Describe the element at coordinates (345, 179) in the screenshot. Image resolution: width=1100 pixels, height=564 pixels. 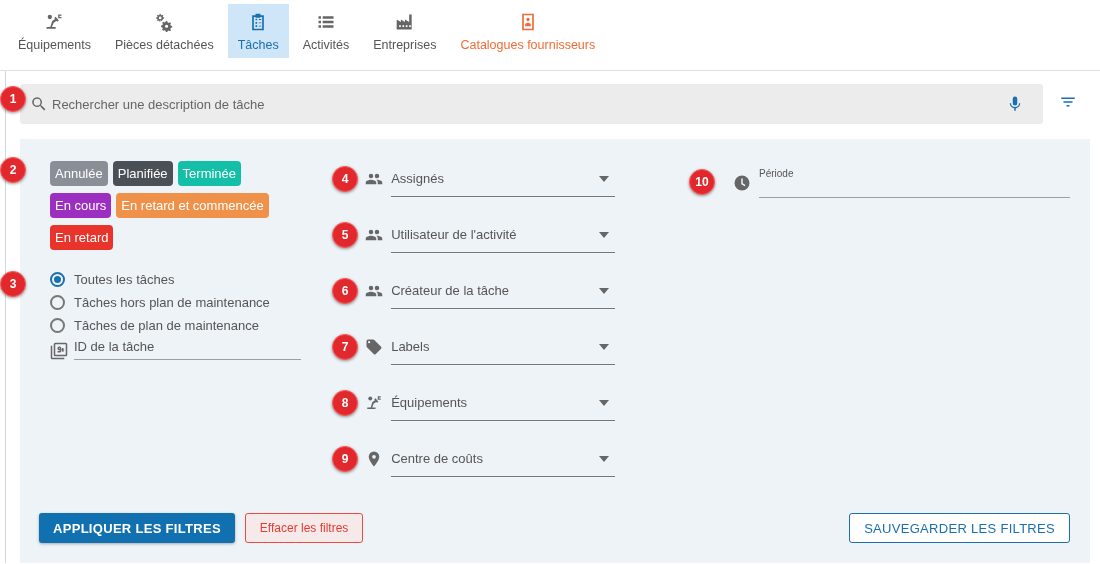
I see `number-badge: 4` at that location.